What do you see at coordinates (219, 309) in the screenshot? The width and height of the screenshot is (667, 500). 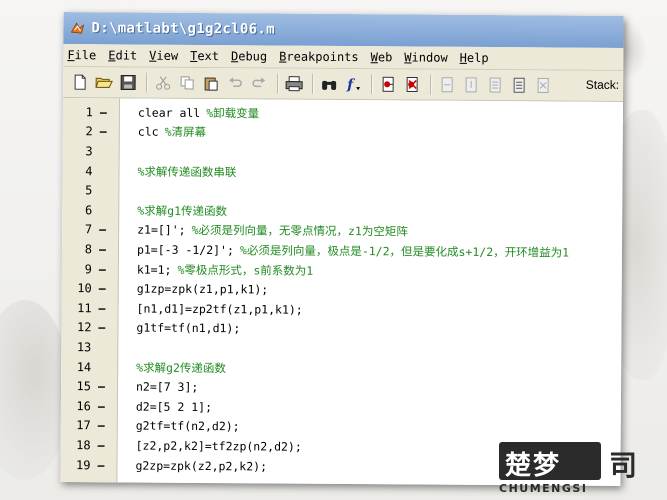 I see `code-text: [n1,d1]=zp2tf(z1,p1,k1);` at bounding box center [219, 309].